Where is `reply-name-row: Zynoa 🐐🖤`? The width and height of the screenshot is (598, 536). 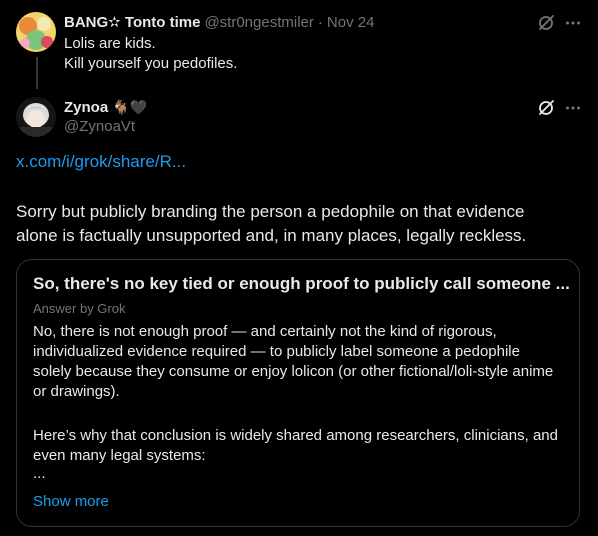
reply-name-row: Zynoa 🐐🖤 is located at coordinates (105, 107).